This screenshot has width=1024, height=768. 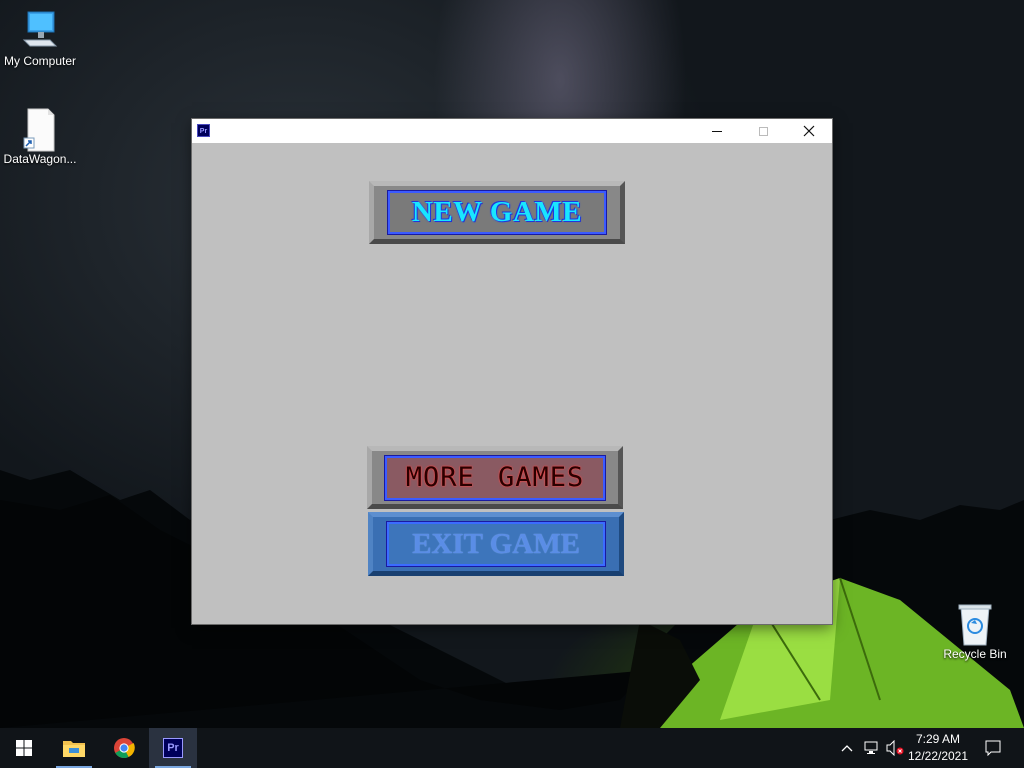 What do you see at coordinates (512, 748) in the screenshot?
I see `taskbar: Pr 7:29 AM 12/22/2021` at bounding box center [512, 748].